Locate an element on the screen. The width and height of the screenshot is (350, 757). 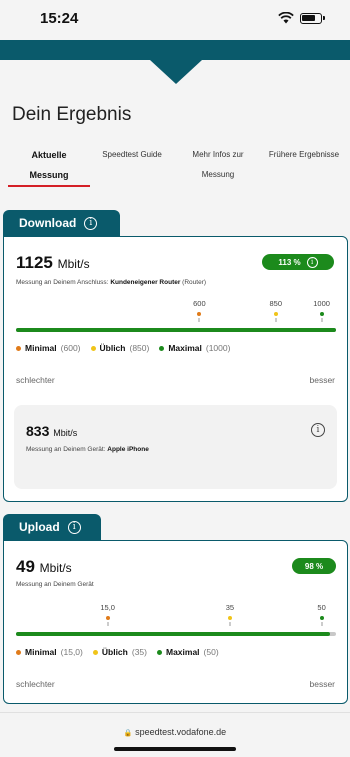
status-time: 15:24 is located at coordinates (59, 18).